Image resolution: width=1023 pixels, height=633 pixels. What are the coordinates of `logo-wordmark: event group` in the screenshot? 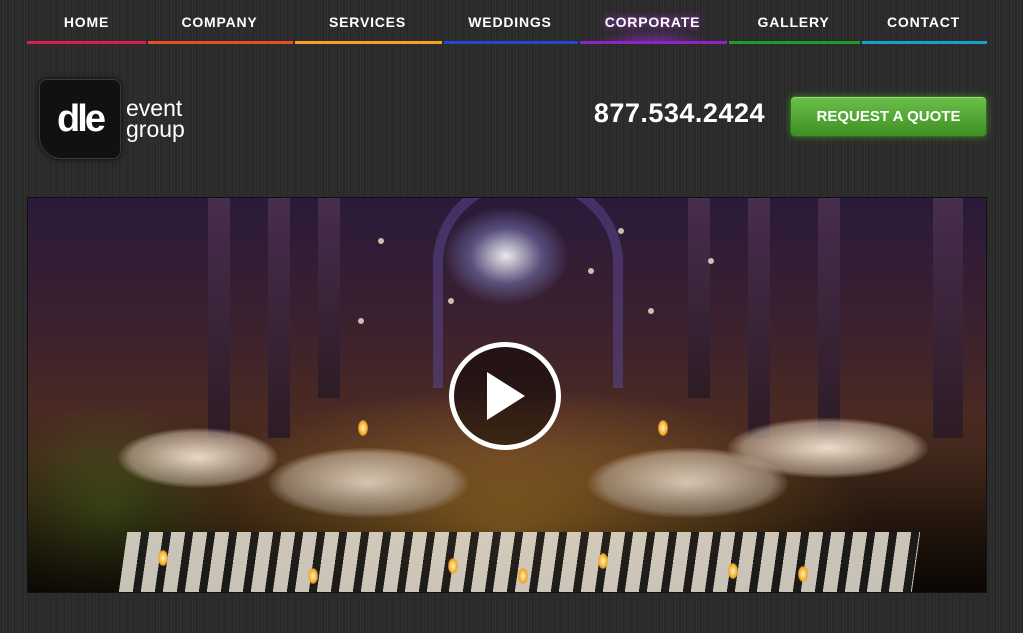 It's located at (155, 119).